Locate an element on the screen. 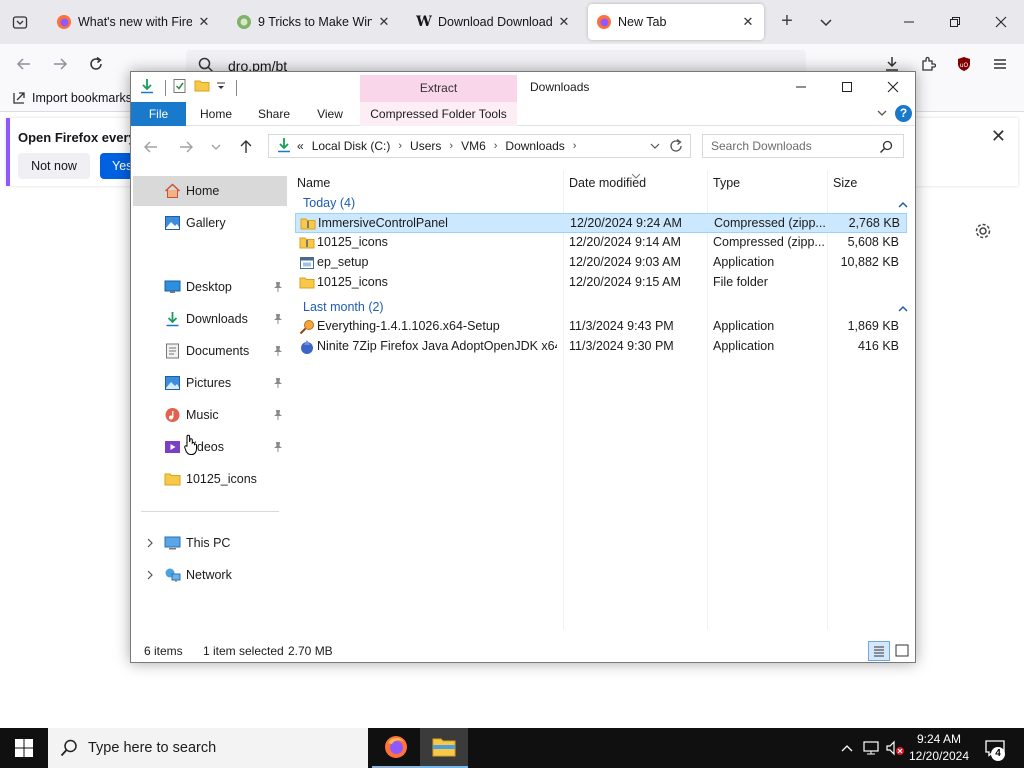 This screenshot has width=1024, height=768. sidebar-item-downloads: Downloads is located at coordinates (210, 319).